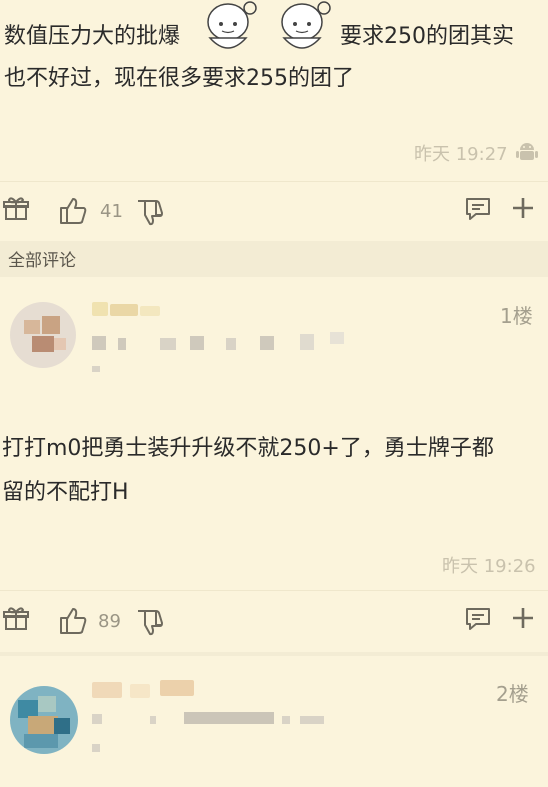 Image resolution: width=548 pixels, height=787 pixels. I want to click on floor-number: 2楼, so click(512, 694).